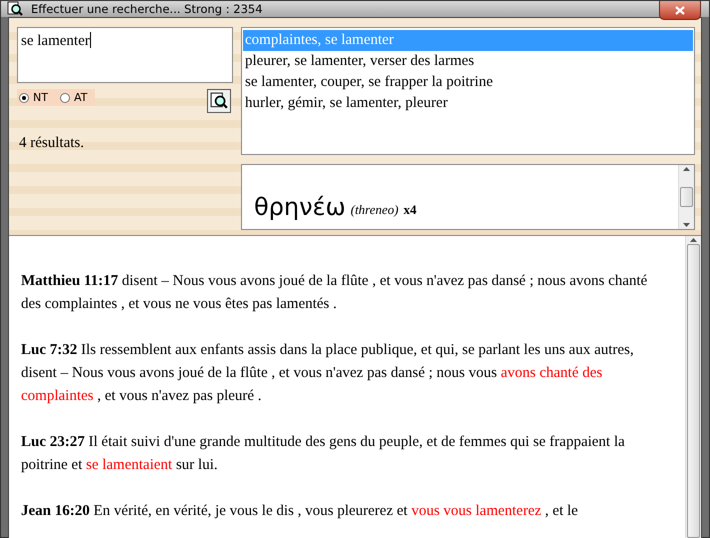 The image size is (710, 538). What do you see at coordinates (410, 210) in the screenshot?
I see `occurrence-count: x4` at bounding box center [410, 210].